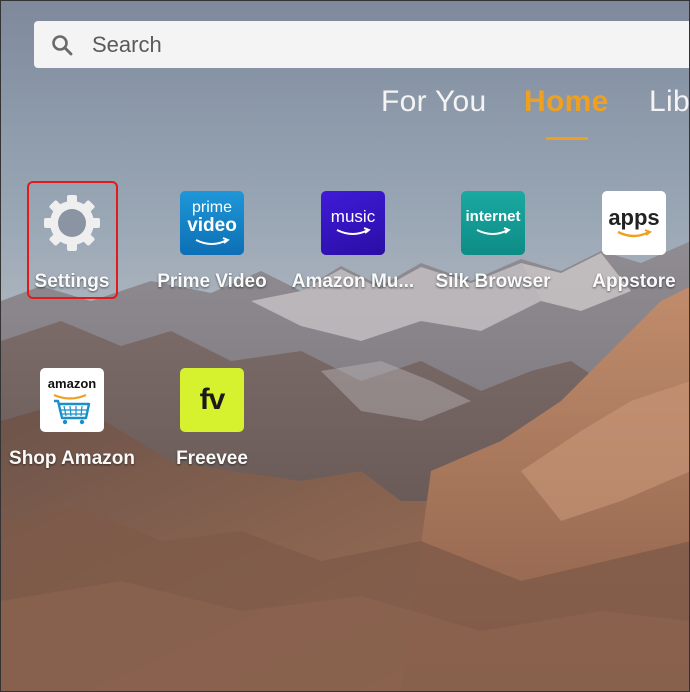 This screenshot has width=690, height=692. I want to click on tile-text: prime, so click(211, 207).